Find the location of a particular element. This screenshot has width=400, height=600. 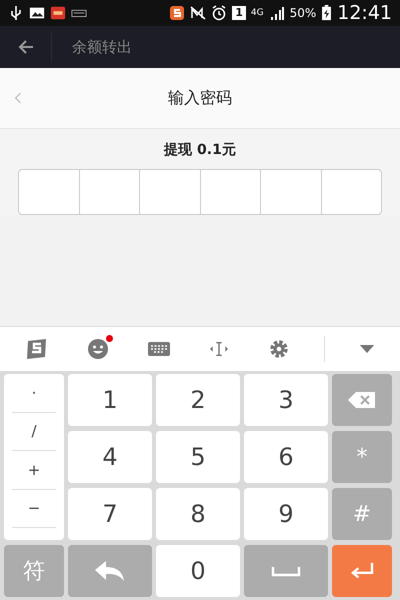

symbol-key: + is located at coordinates (34, 470).